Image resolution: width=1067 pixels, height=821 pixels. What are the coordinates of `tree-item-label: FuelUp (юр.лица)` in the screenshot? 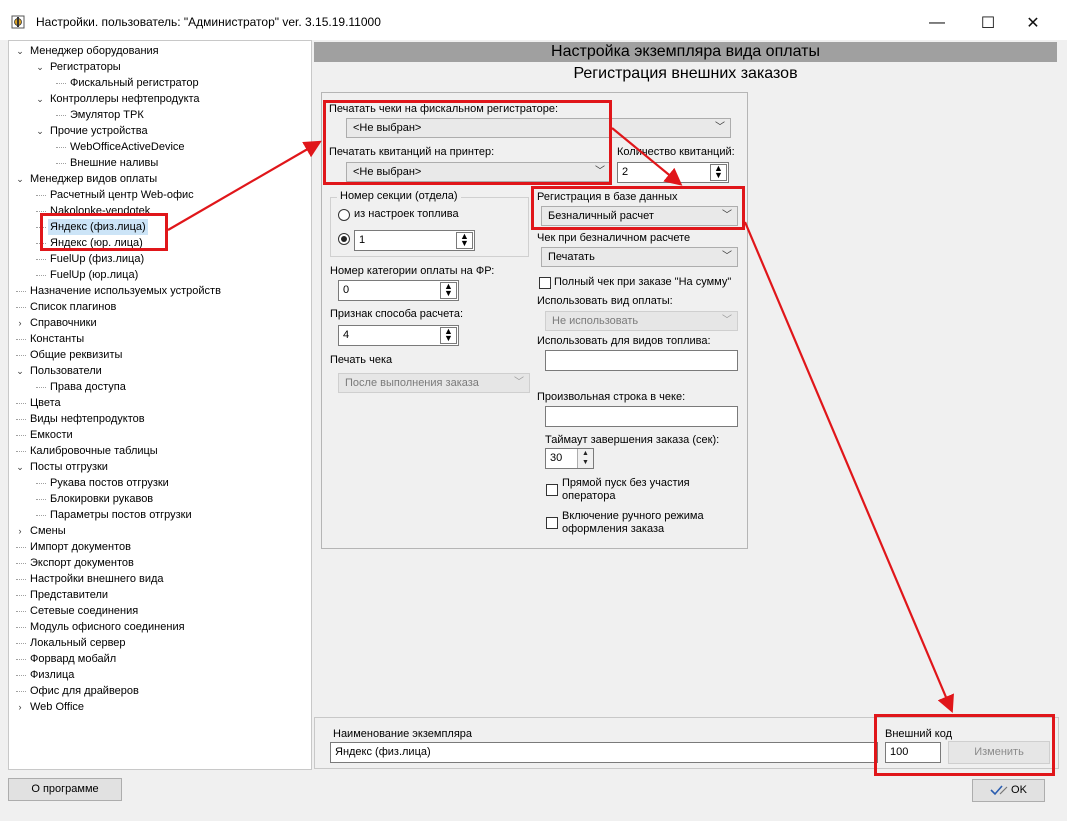 It's located at (94, 275).